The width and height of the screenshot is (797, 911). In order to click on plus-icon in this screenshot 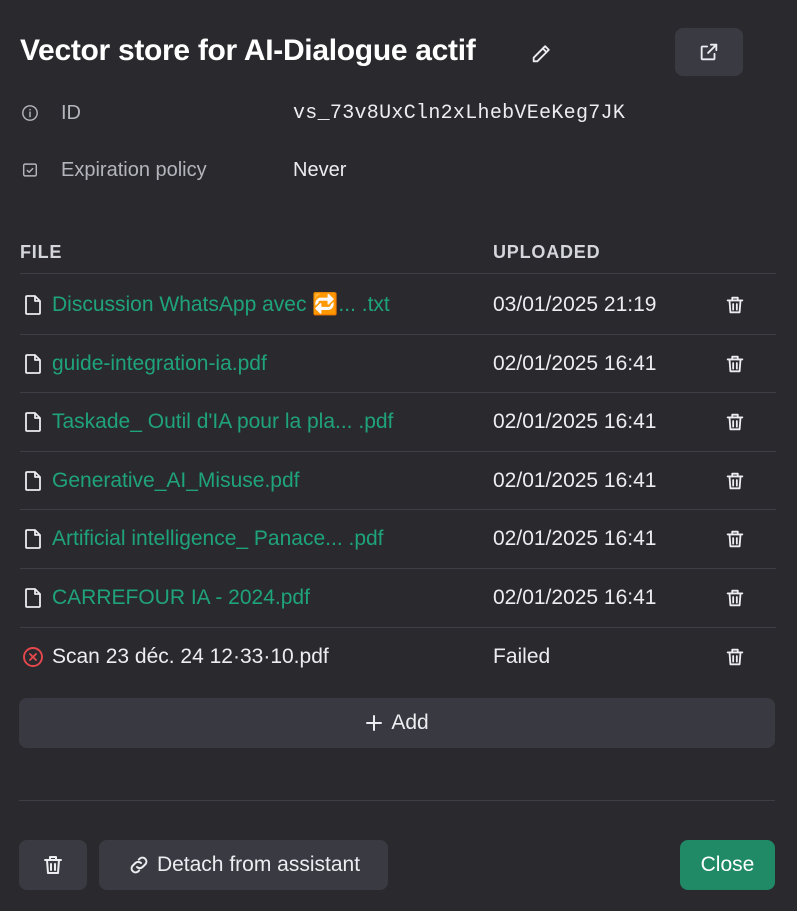, I will do `click(374, 723)`.